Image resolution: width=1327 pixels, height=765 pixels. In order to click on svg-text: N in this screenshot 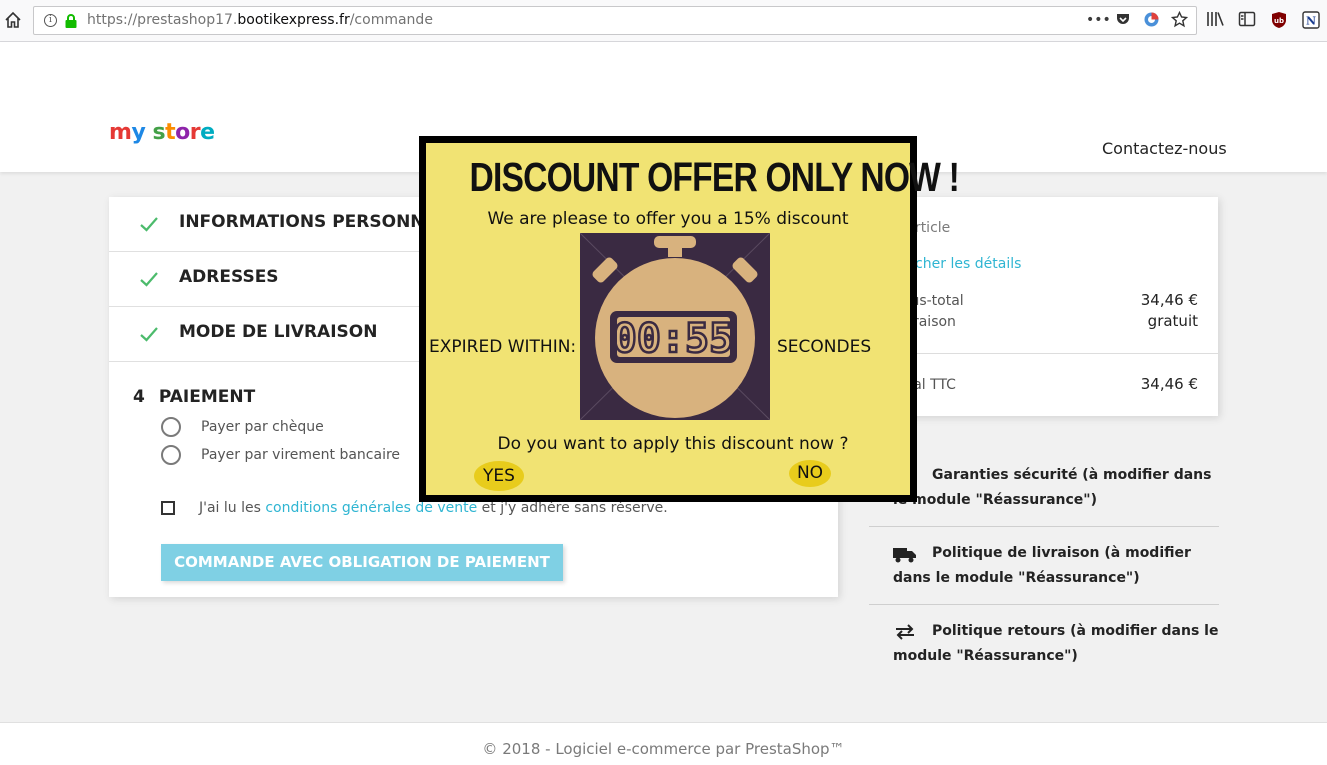, I will do `click(1310, 21)`.